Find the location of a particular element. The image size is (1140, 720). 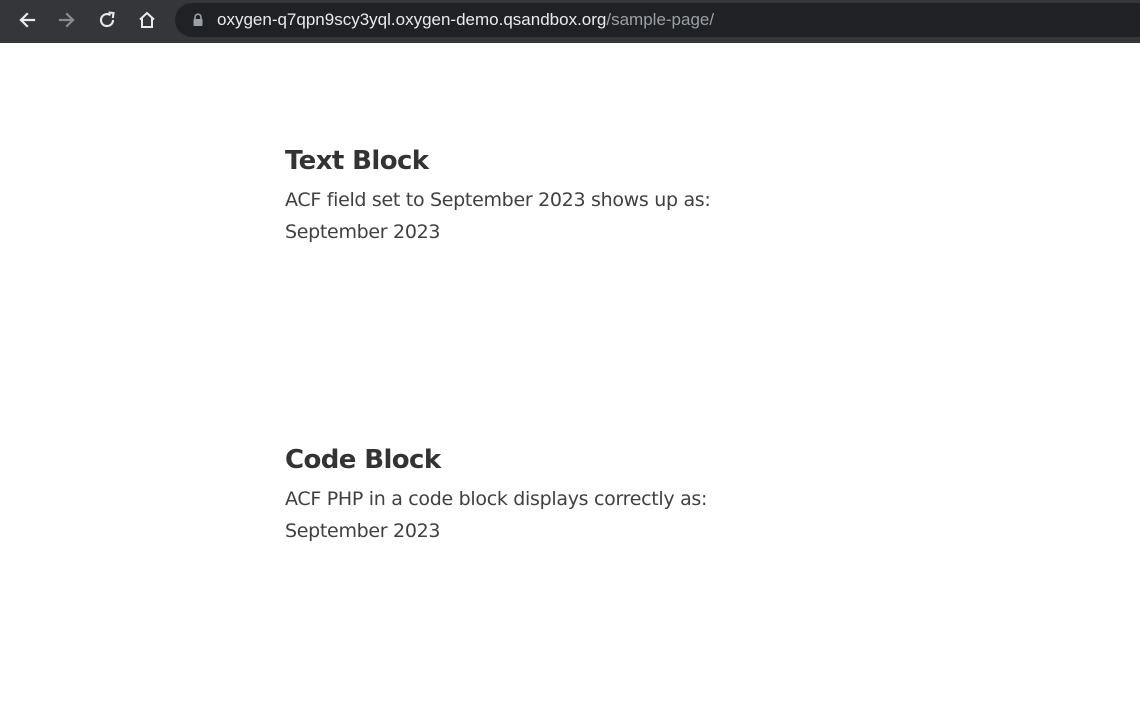

text-block-heading: Text Block is located at coordinates (357, 161).